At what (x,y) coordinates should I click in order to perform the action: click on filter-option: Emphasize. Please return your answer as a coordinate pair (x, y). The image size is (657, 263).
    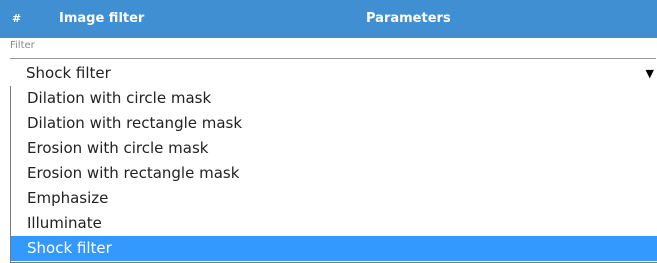
    Looking at the image, I should click on (334, 198).